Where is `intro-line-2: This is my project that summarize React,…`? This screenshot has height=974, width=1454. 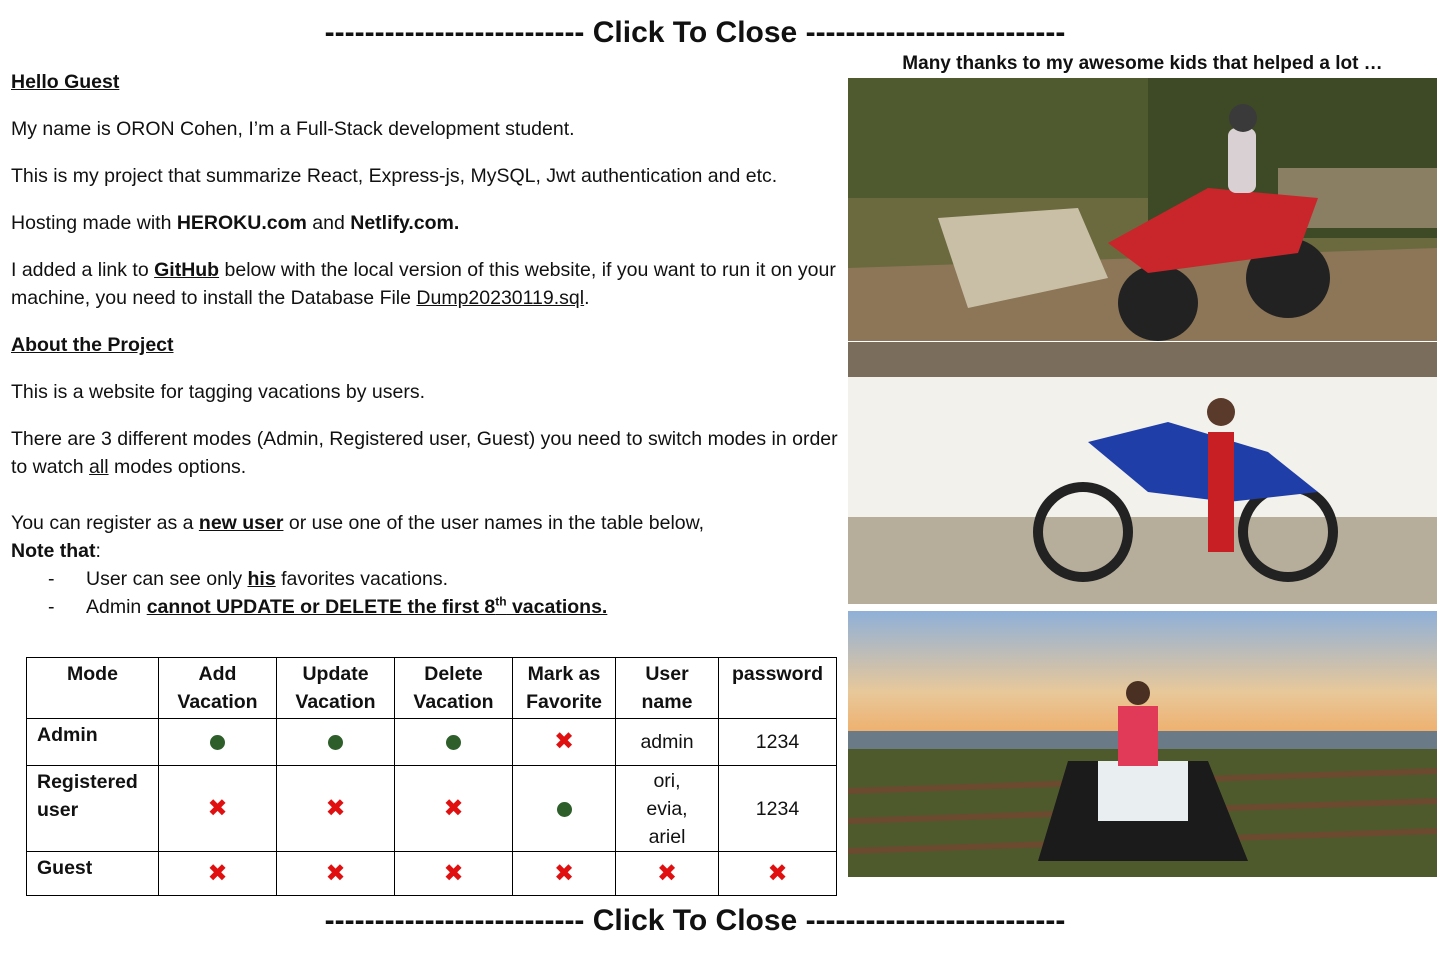 intro-line-2: This is my project that summarize React,… is located at coordinates (394, 176).